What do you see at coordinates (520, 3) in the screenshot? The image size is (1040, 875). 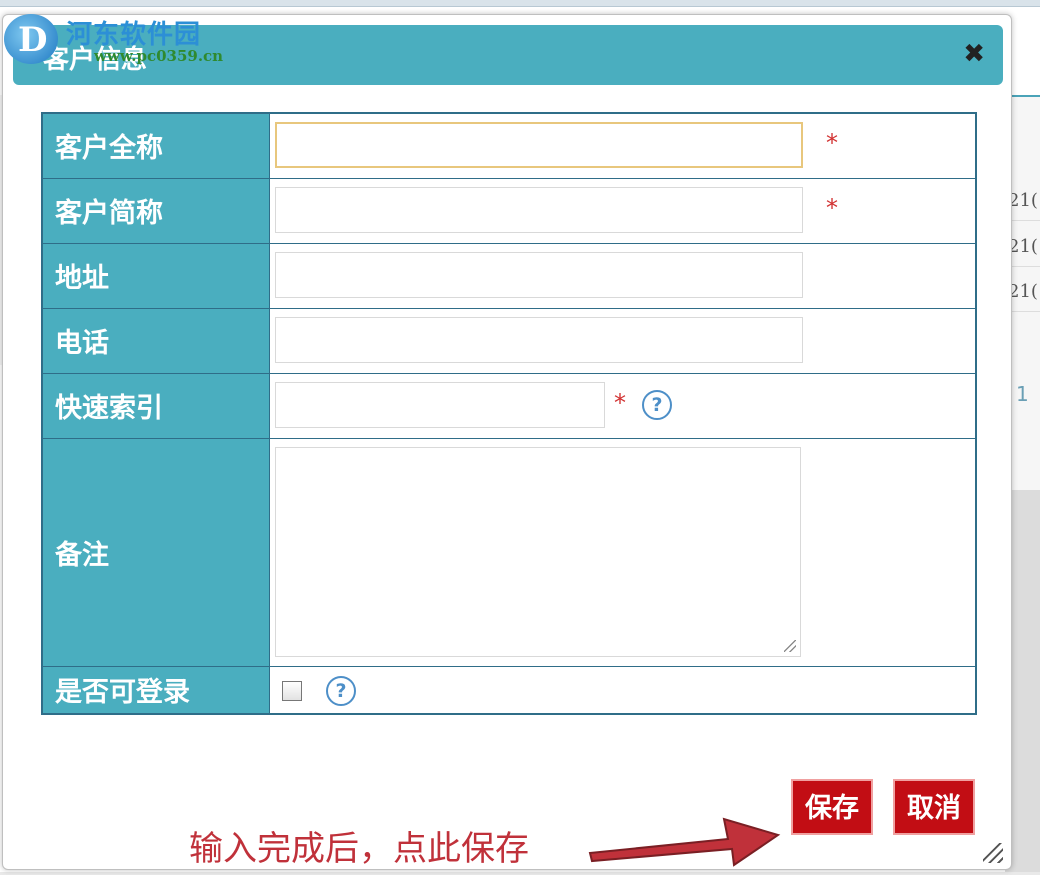 I see `background-top-bar` at bounding box center [520, 3].